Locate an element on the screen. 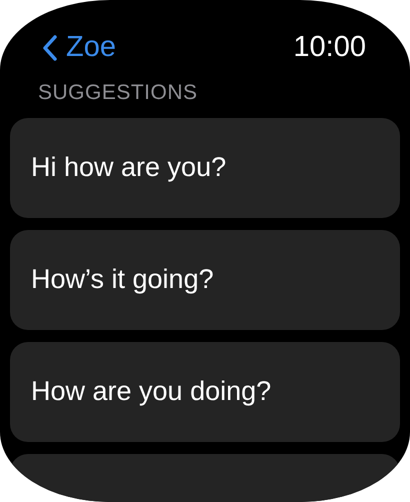 The width and height of the screenshot is (410, 502). time-label: 10:00 is located at coordinates (329, 47).